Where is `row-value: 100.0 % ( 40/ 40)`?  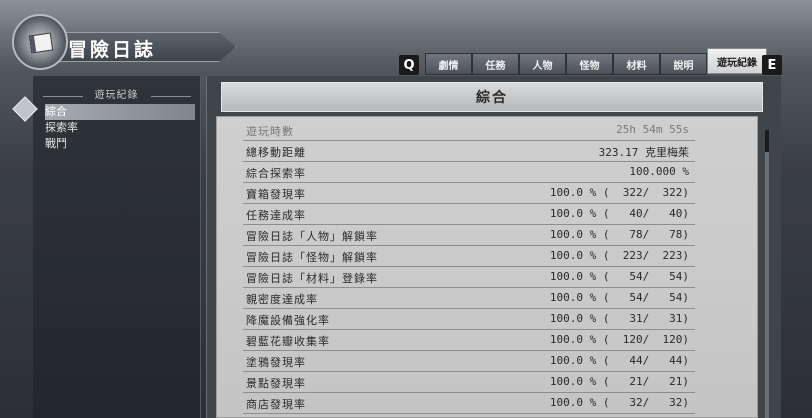 row-value: 100.0 % ( 40/ 40) is located at coordinates (619, 213).